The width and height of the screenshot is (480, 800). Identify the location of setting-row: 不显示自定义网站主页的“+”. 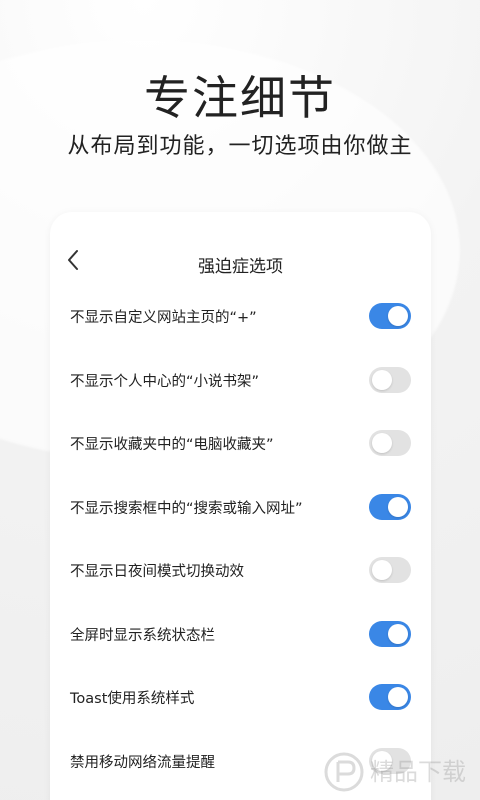
(240, 316).